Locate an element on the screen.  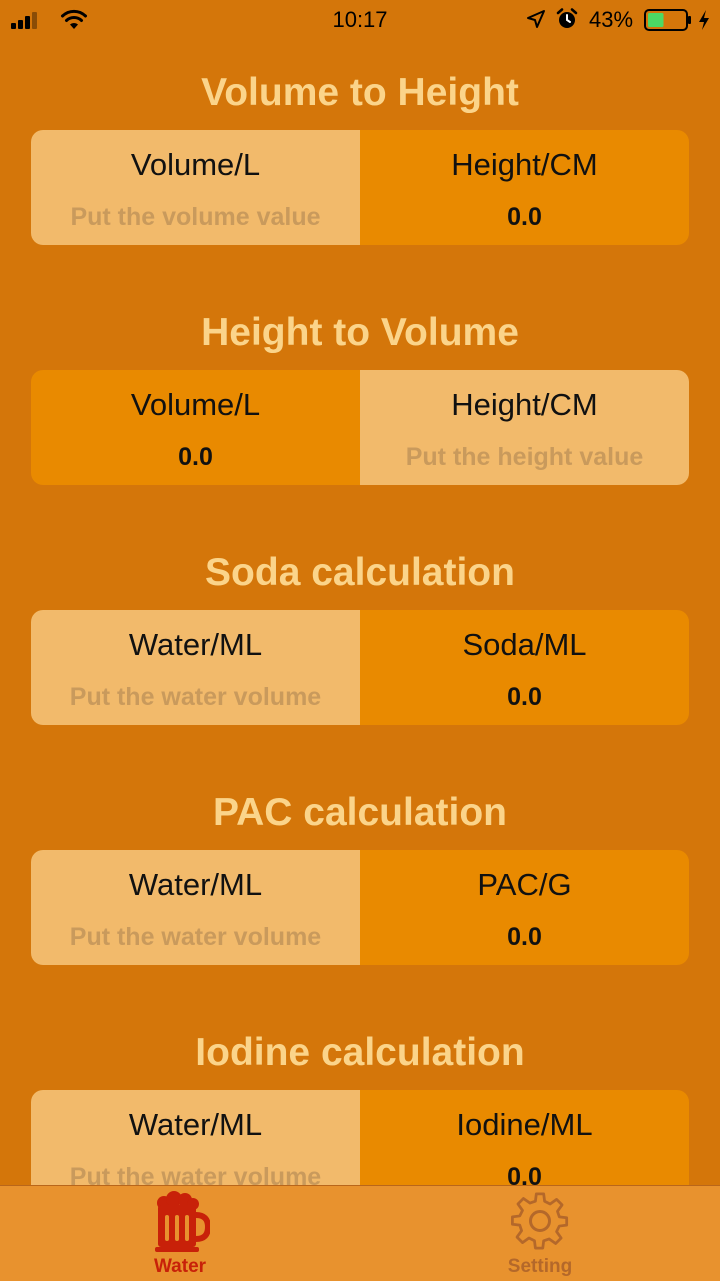
tab-setting: Setting is located at coordinates (540, 1233).